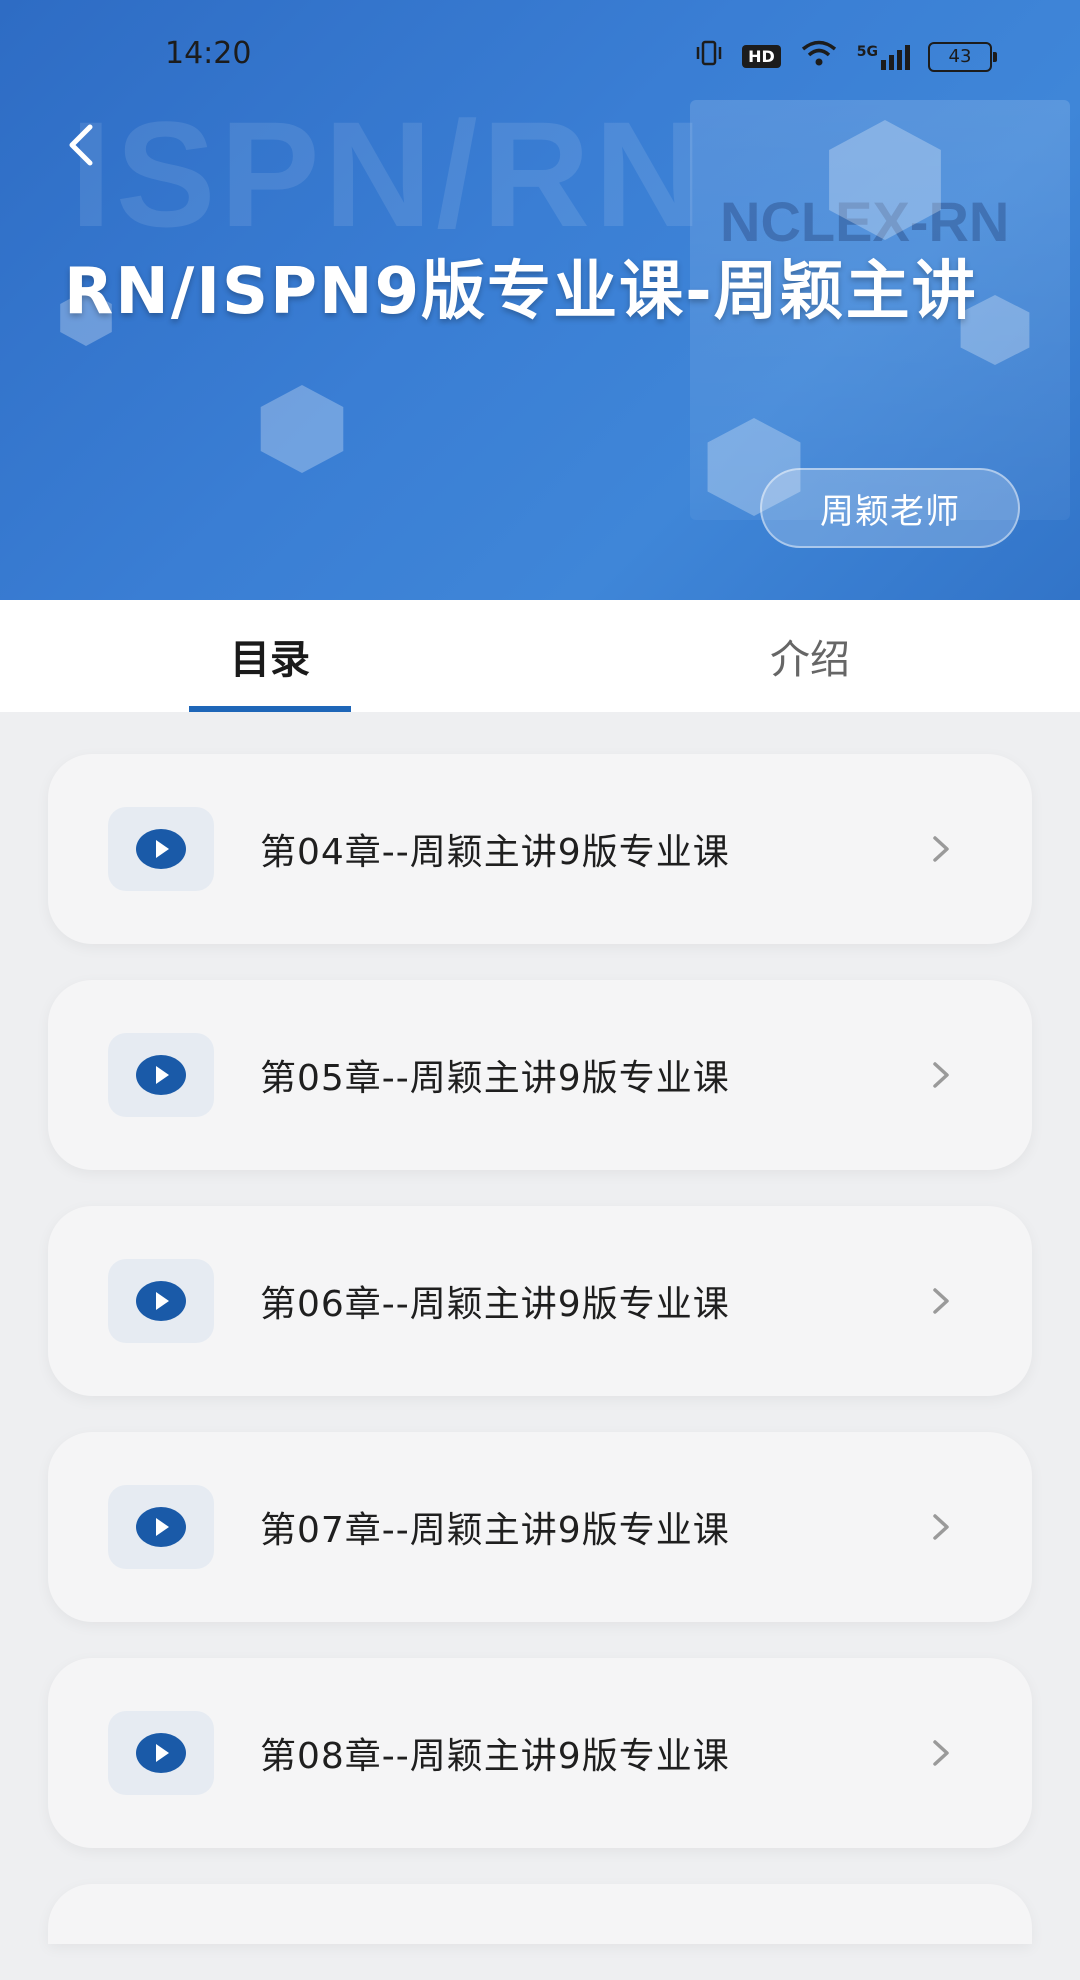 This screenshot has height=1980, width=1080. Describe the element at coordinates (819, 56) in the screenshot. I see `wifi-icon` at that location.